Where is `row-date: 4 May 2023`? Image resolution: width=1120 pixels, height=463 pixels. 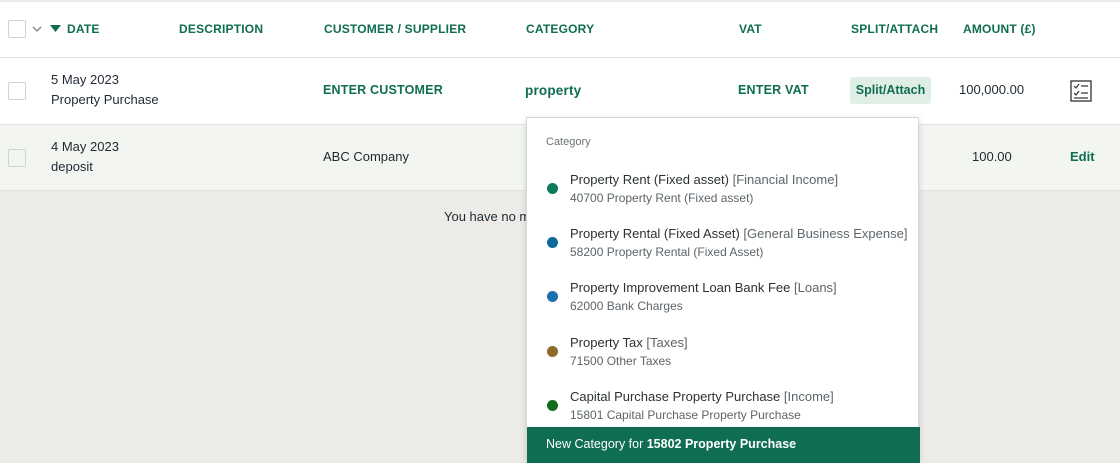
row-date: 4 May 2023 is located at coordinates (85, 146).